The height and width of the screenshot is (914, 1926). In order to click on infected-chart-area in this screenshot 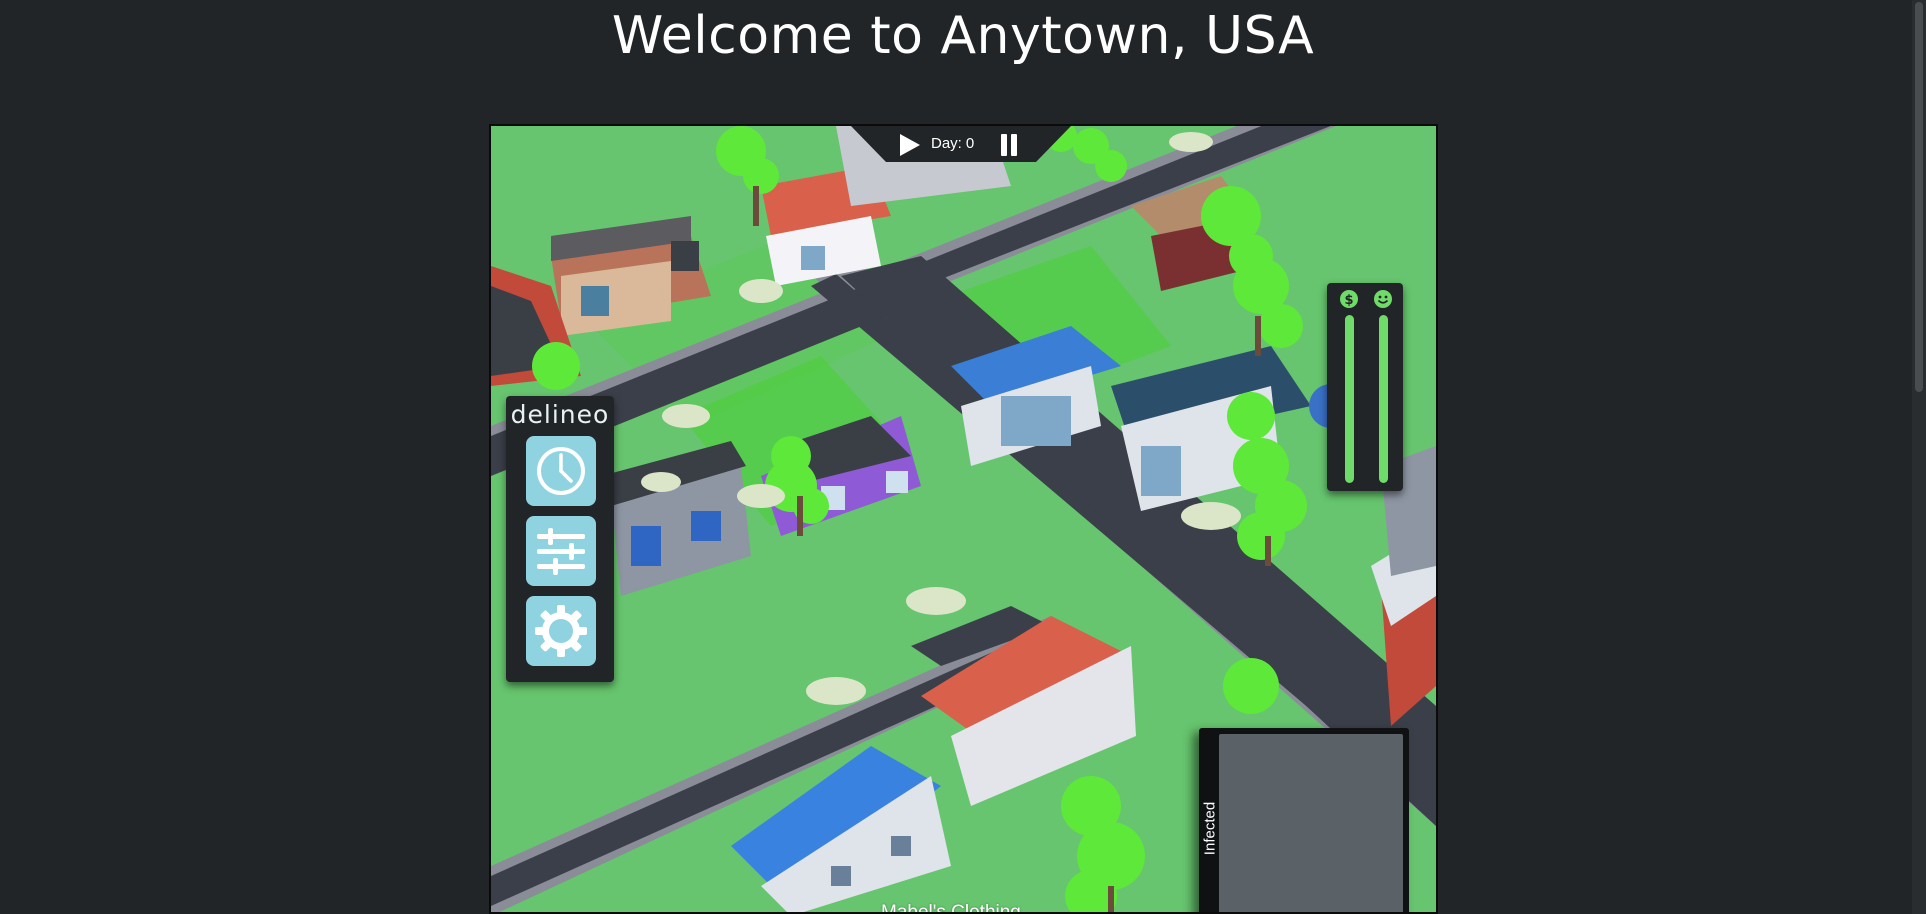, I will do `click(1311, 823)`.